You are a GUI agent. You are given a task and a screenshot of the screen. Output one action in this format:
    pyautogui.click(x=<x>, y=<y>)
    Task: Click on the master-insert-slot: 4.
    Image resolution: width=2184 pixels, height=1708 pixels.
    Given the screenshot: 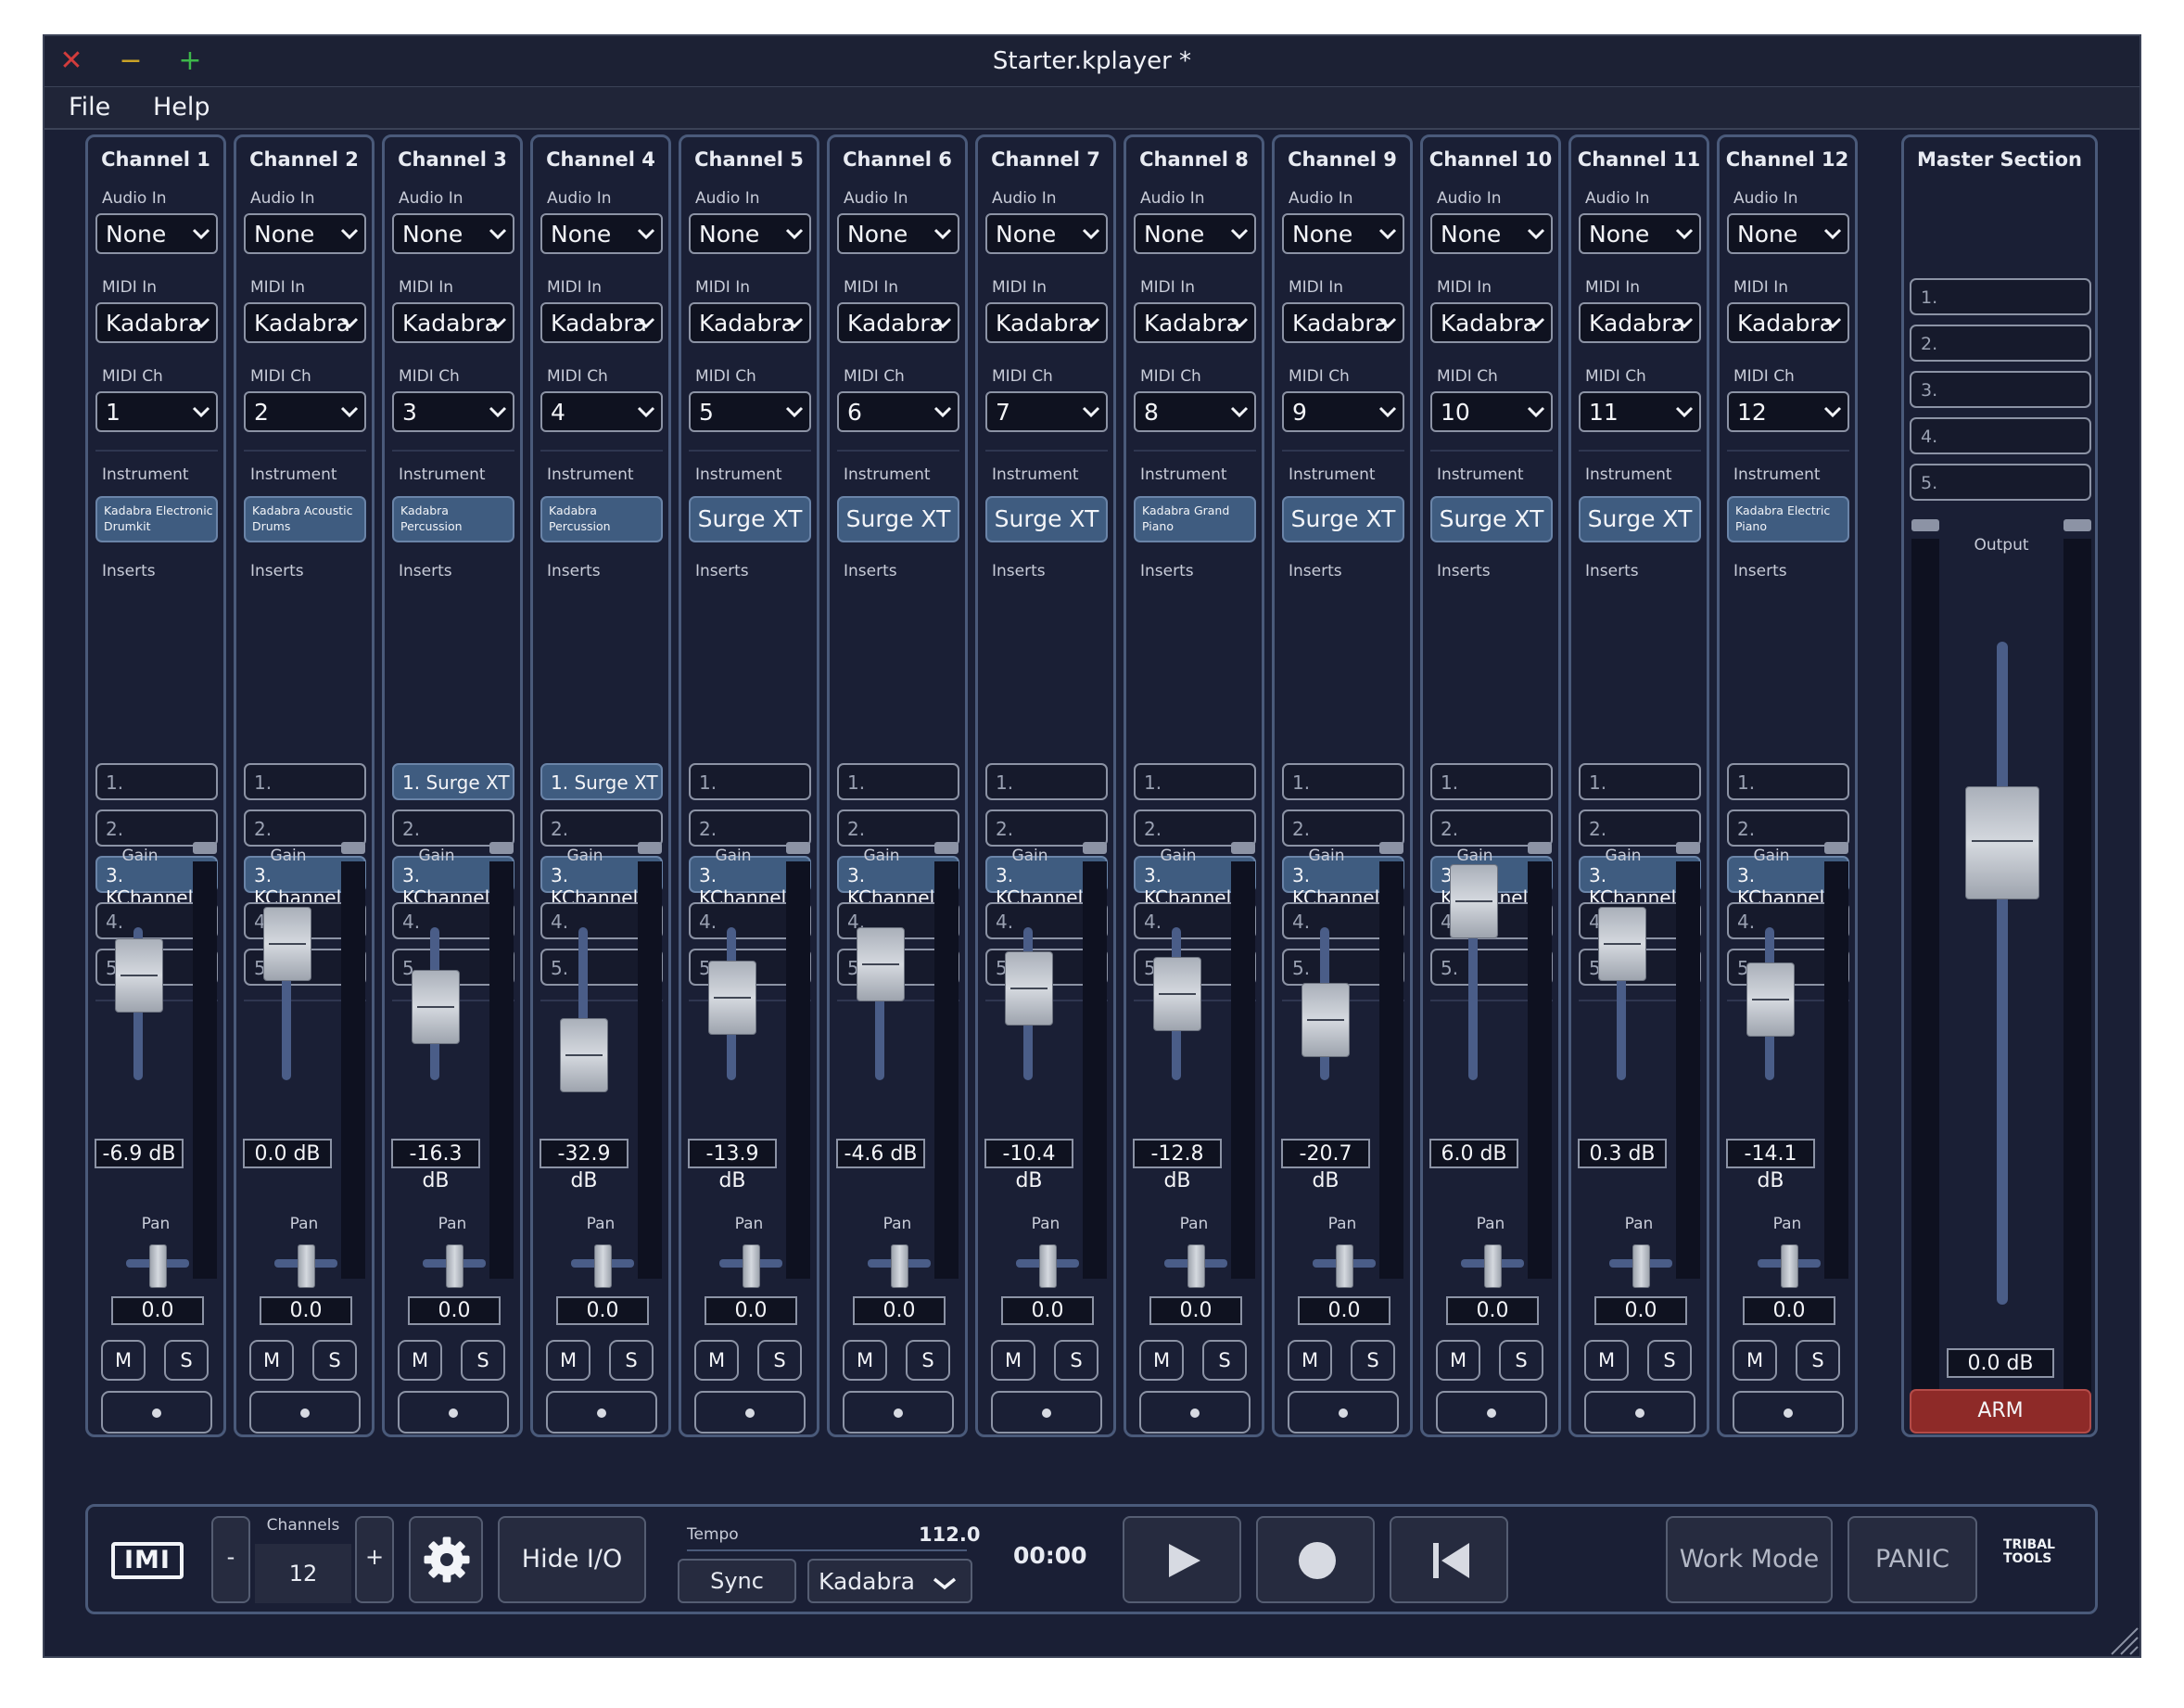 What is the action you would take?
    pyautogui.click(x=2000, y=435)
    